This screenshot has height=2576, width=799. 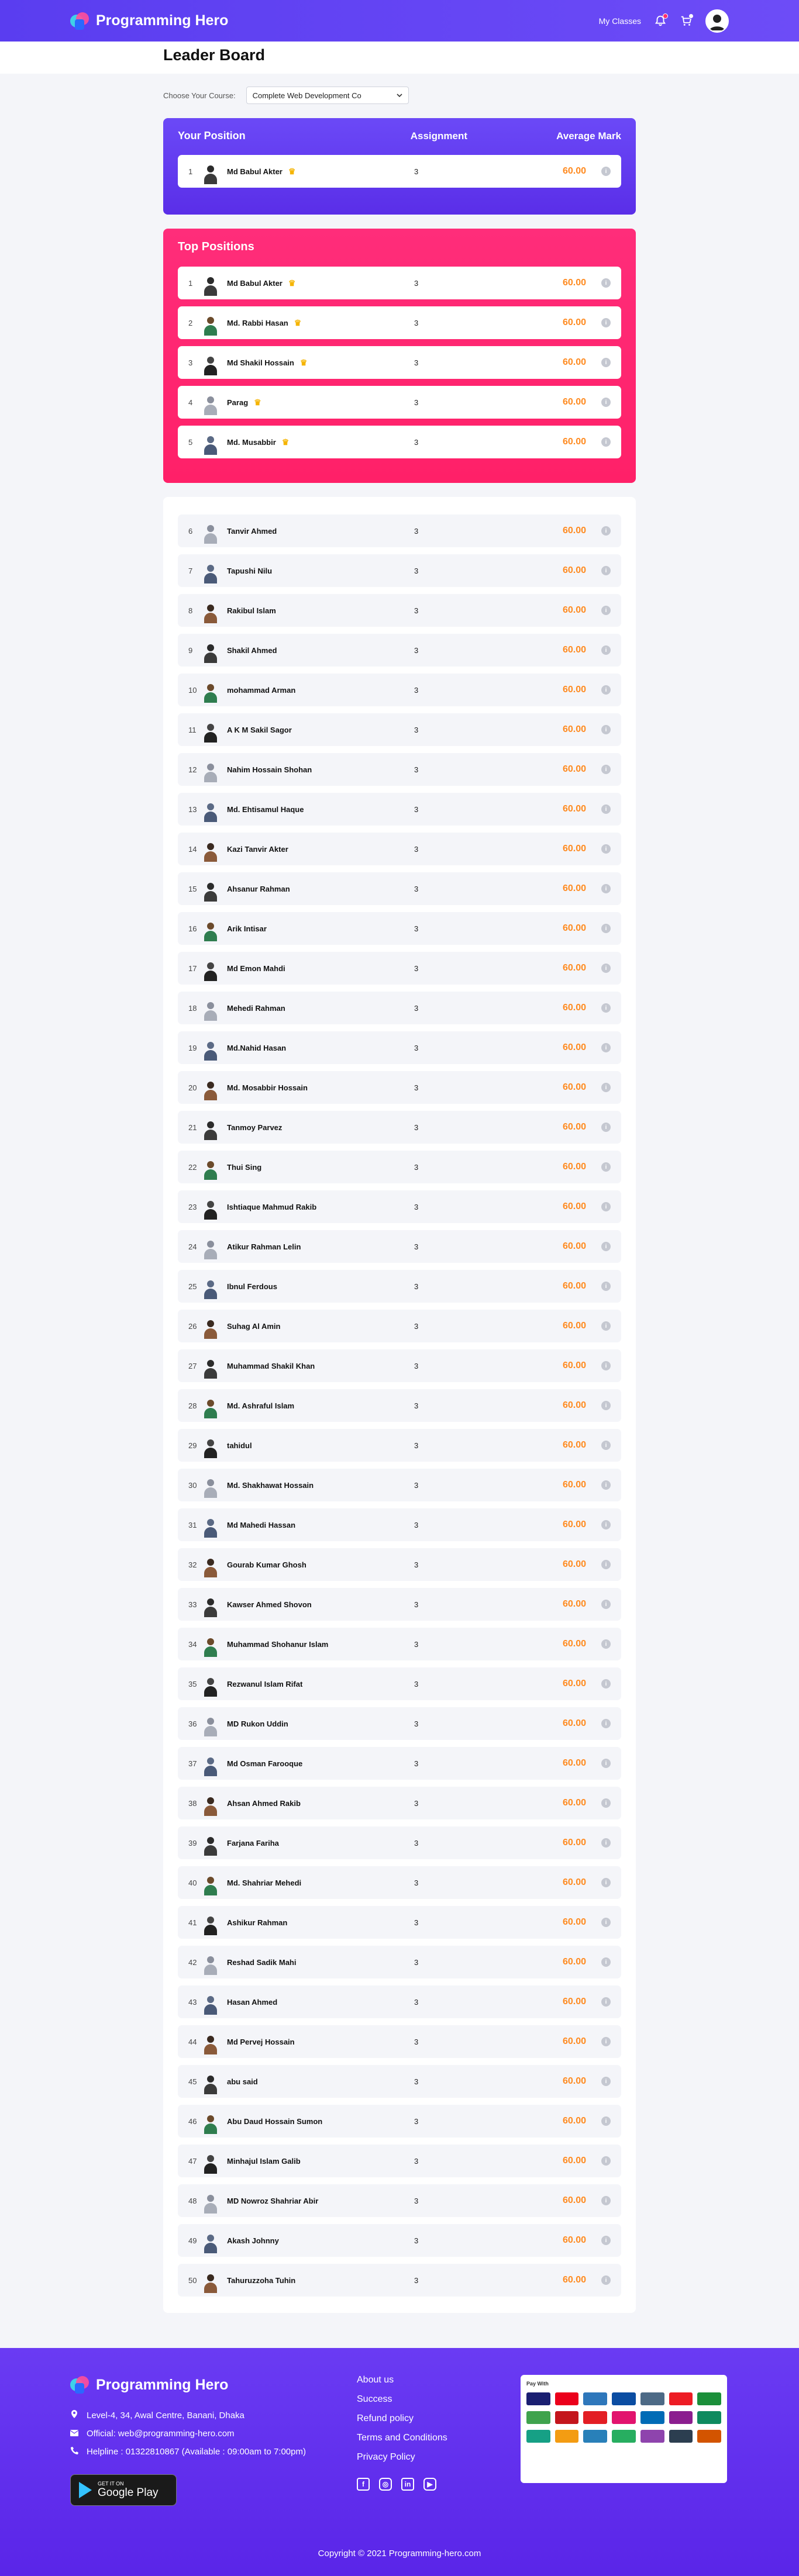 What do you see at coordinates (265, 1683) in the screenshot?
I see `student-name: Rezwanul Islam Rifat` at bounding box center [265, 1683].